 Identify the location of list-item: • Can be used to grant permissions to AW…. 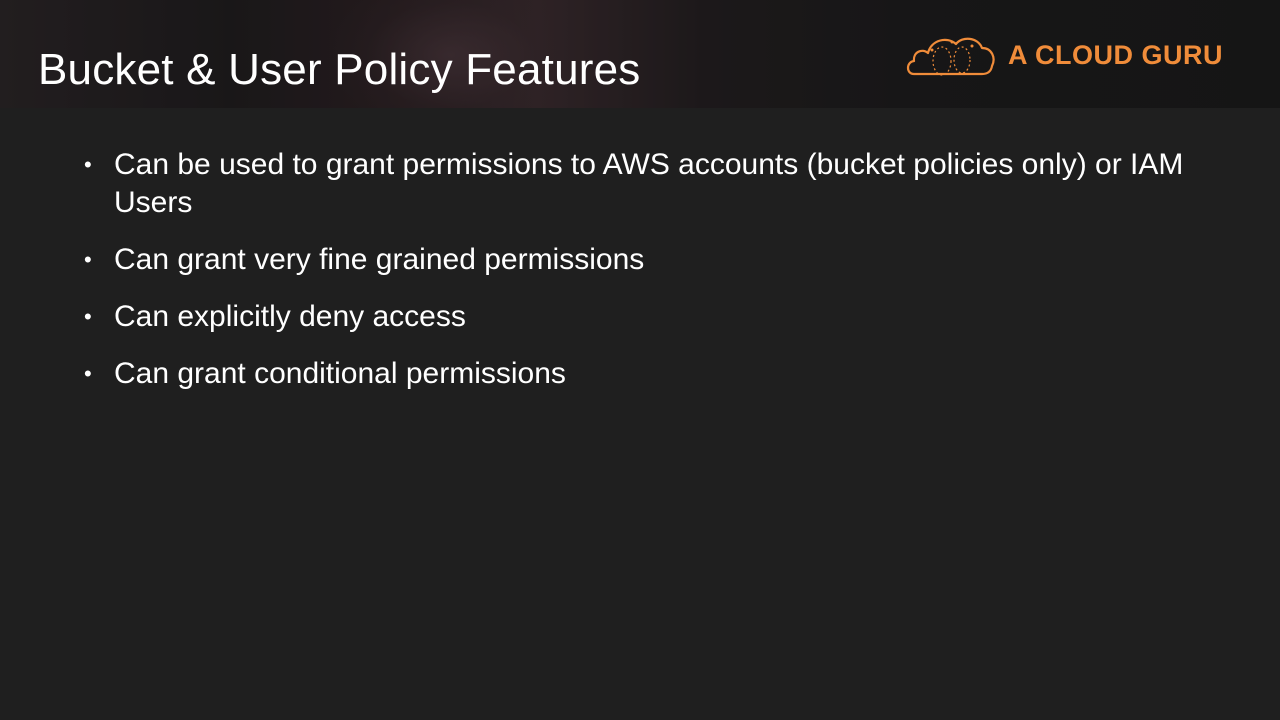
(649, 184).